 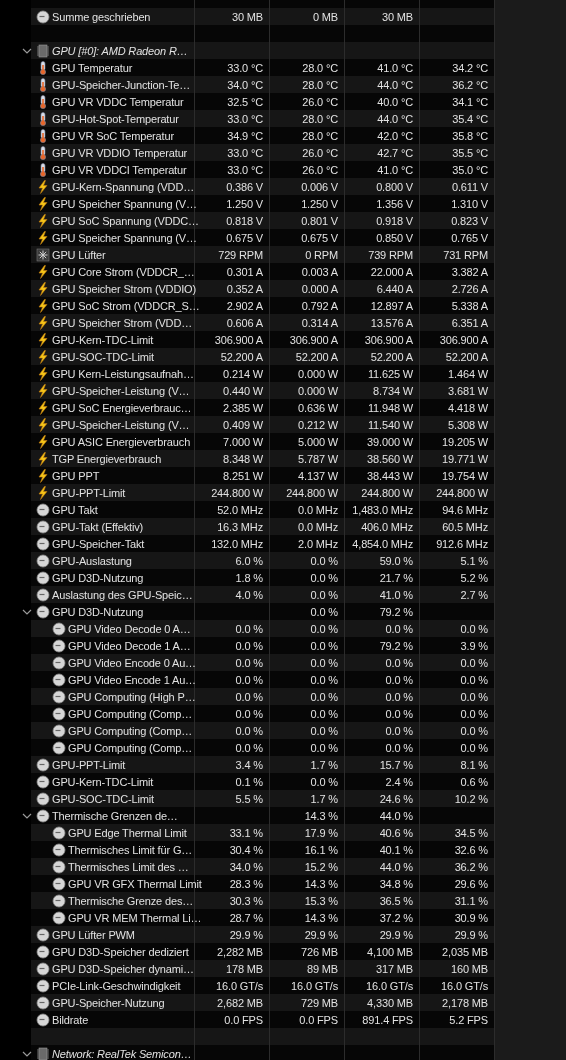 I want to click on sensor-label: GPU D3D-Nutzung, so click(x=98, y=611).